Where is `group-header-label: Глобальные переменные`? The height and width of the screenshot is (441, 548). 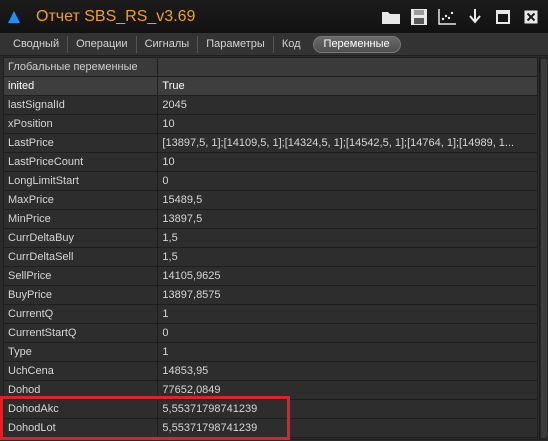 group-header-label: Глобальные переменные is located at coordinates (81, 67).